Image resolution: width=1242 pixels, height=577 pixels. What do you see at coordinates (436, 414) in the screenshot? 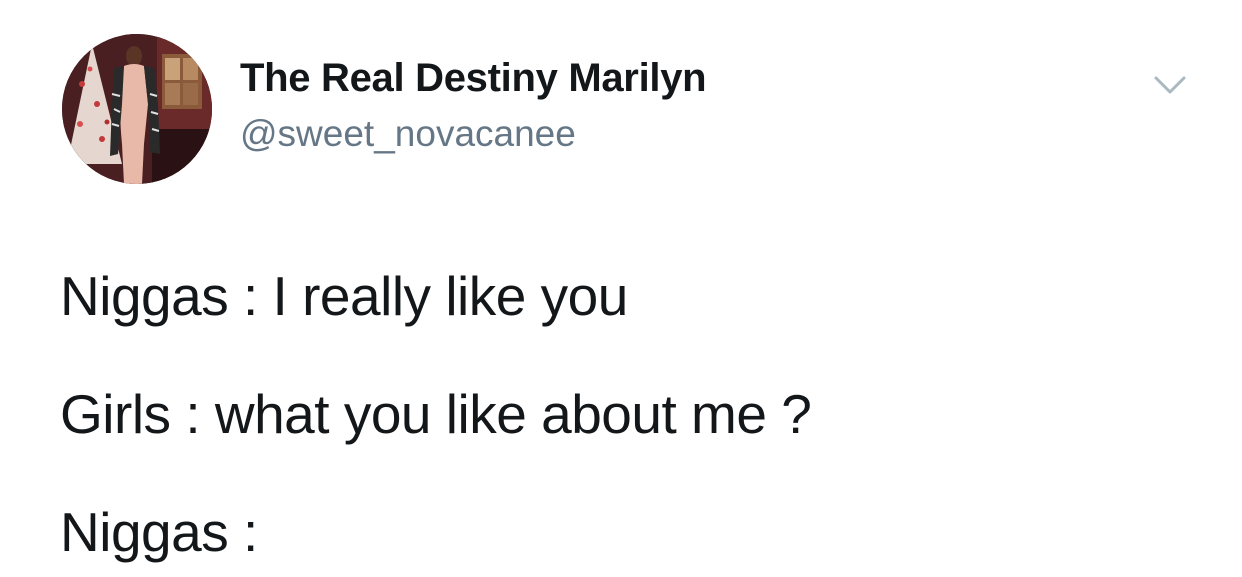
I see `tweet-text-line: Girls : what you like about me ?` at bounding box center [436, 414].